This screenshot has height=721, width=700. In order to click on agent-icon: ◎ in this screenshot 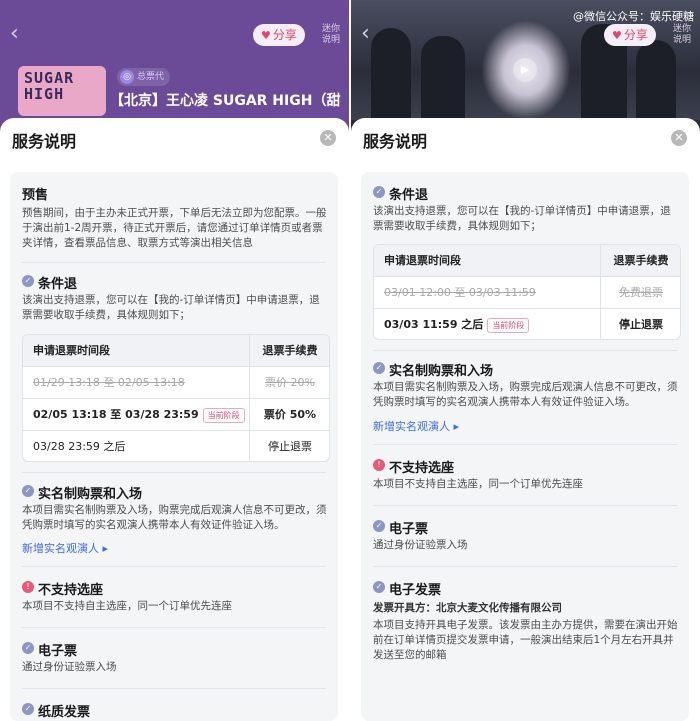, I will do `click(127, 77)`.